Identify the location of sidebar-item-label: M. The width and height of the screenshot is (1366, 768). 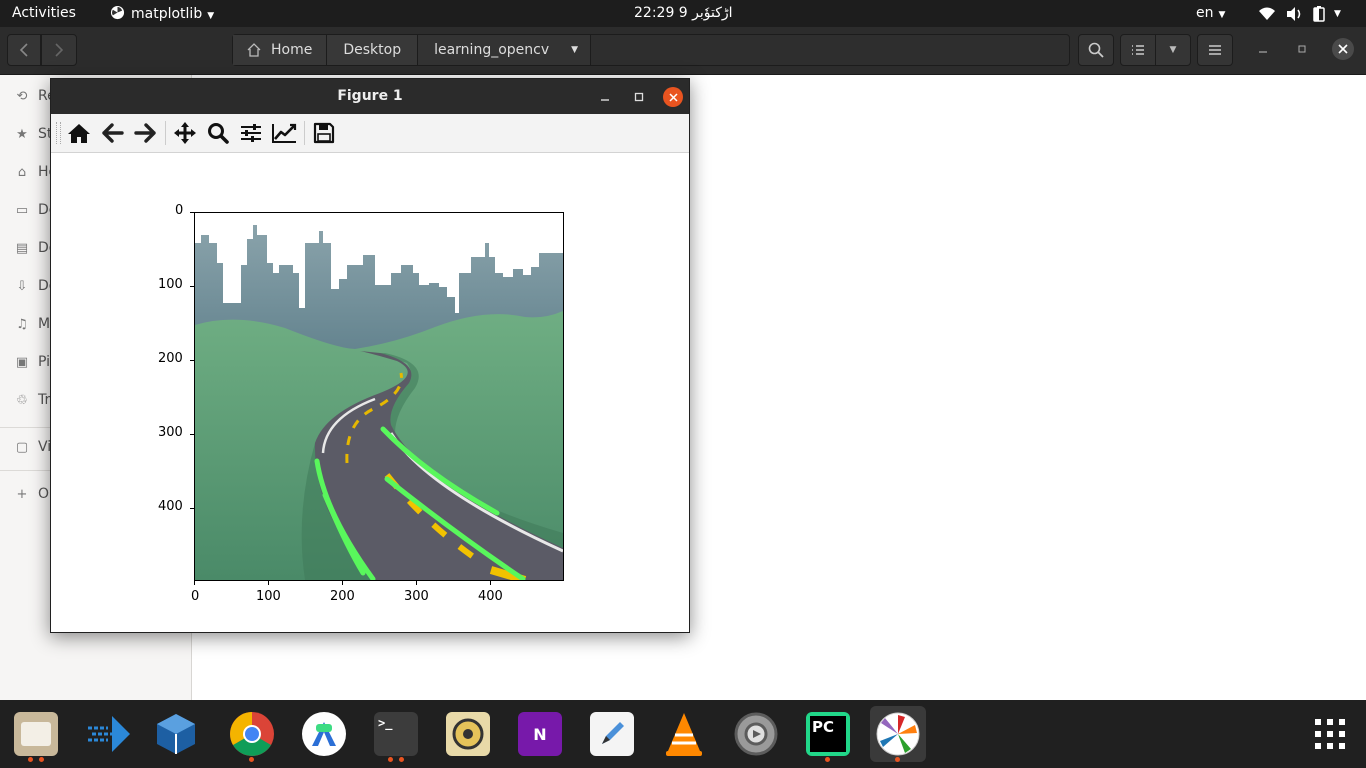
(44, 324).